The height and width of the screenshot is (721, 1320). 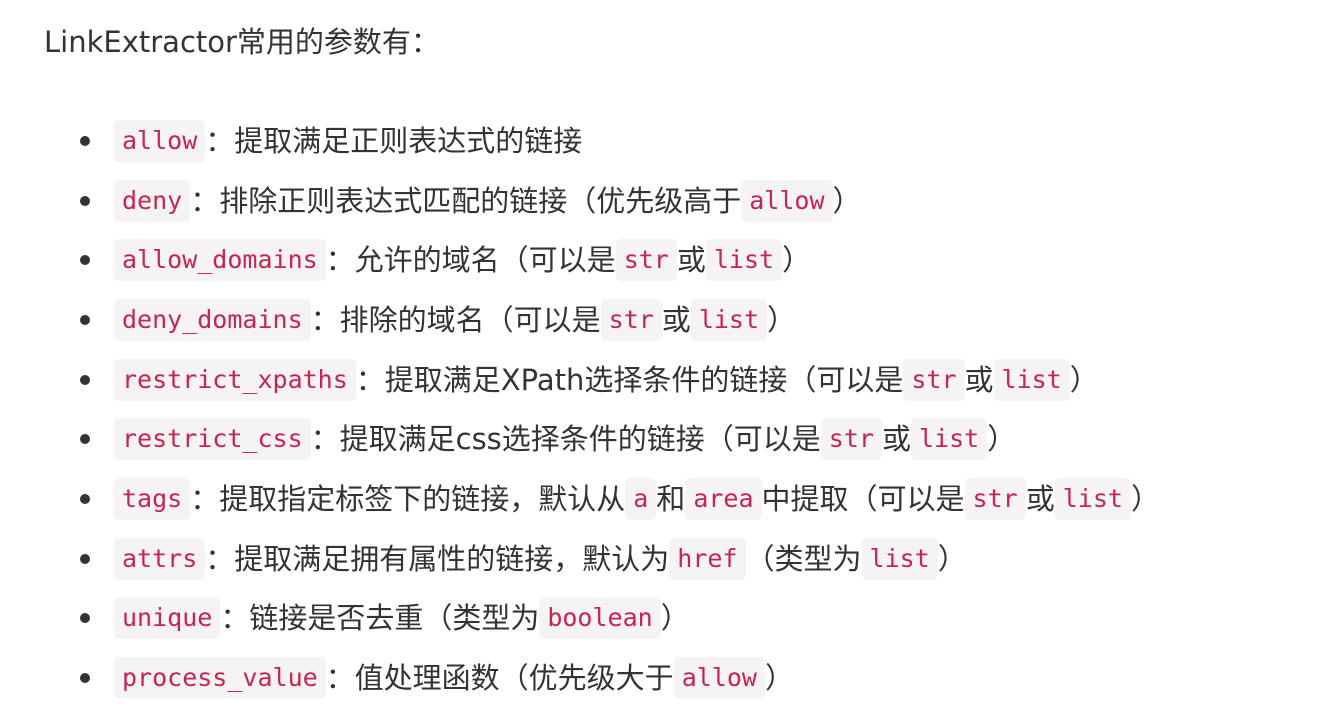 What do you see at coordinates (160, 558) in the screenshot?
I see `inline-code: attrs` at bounding box center [160, 558].